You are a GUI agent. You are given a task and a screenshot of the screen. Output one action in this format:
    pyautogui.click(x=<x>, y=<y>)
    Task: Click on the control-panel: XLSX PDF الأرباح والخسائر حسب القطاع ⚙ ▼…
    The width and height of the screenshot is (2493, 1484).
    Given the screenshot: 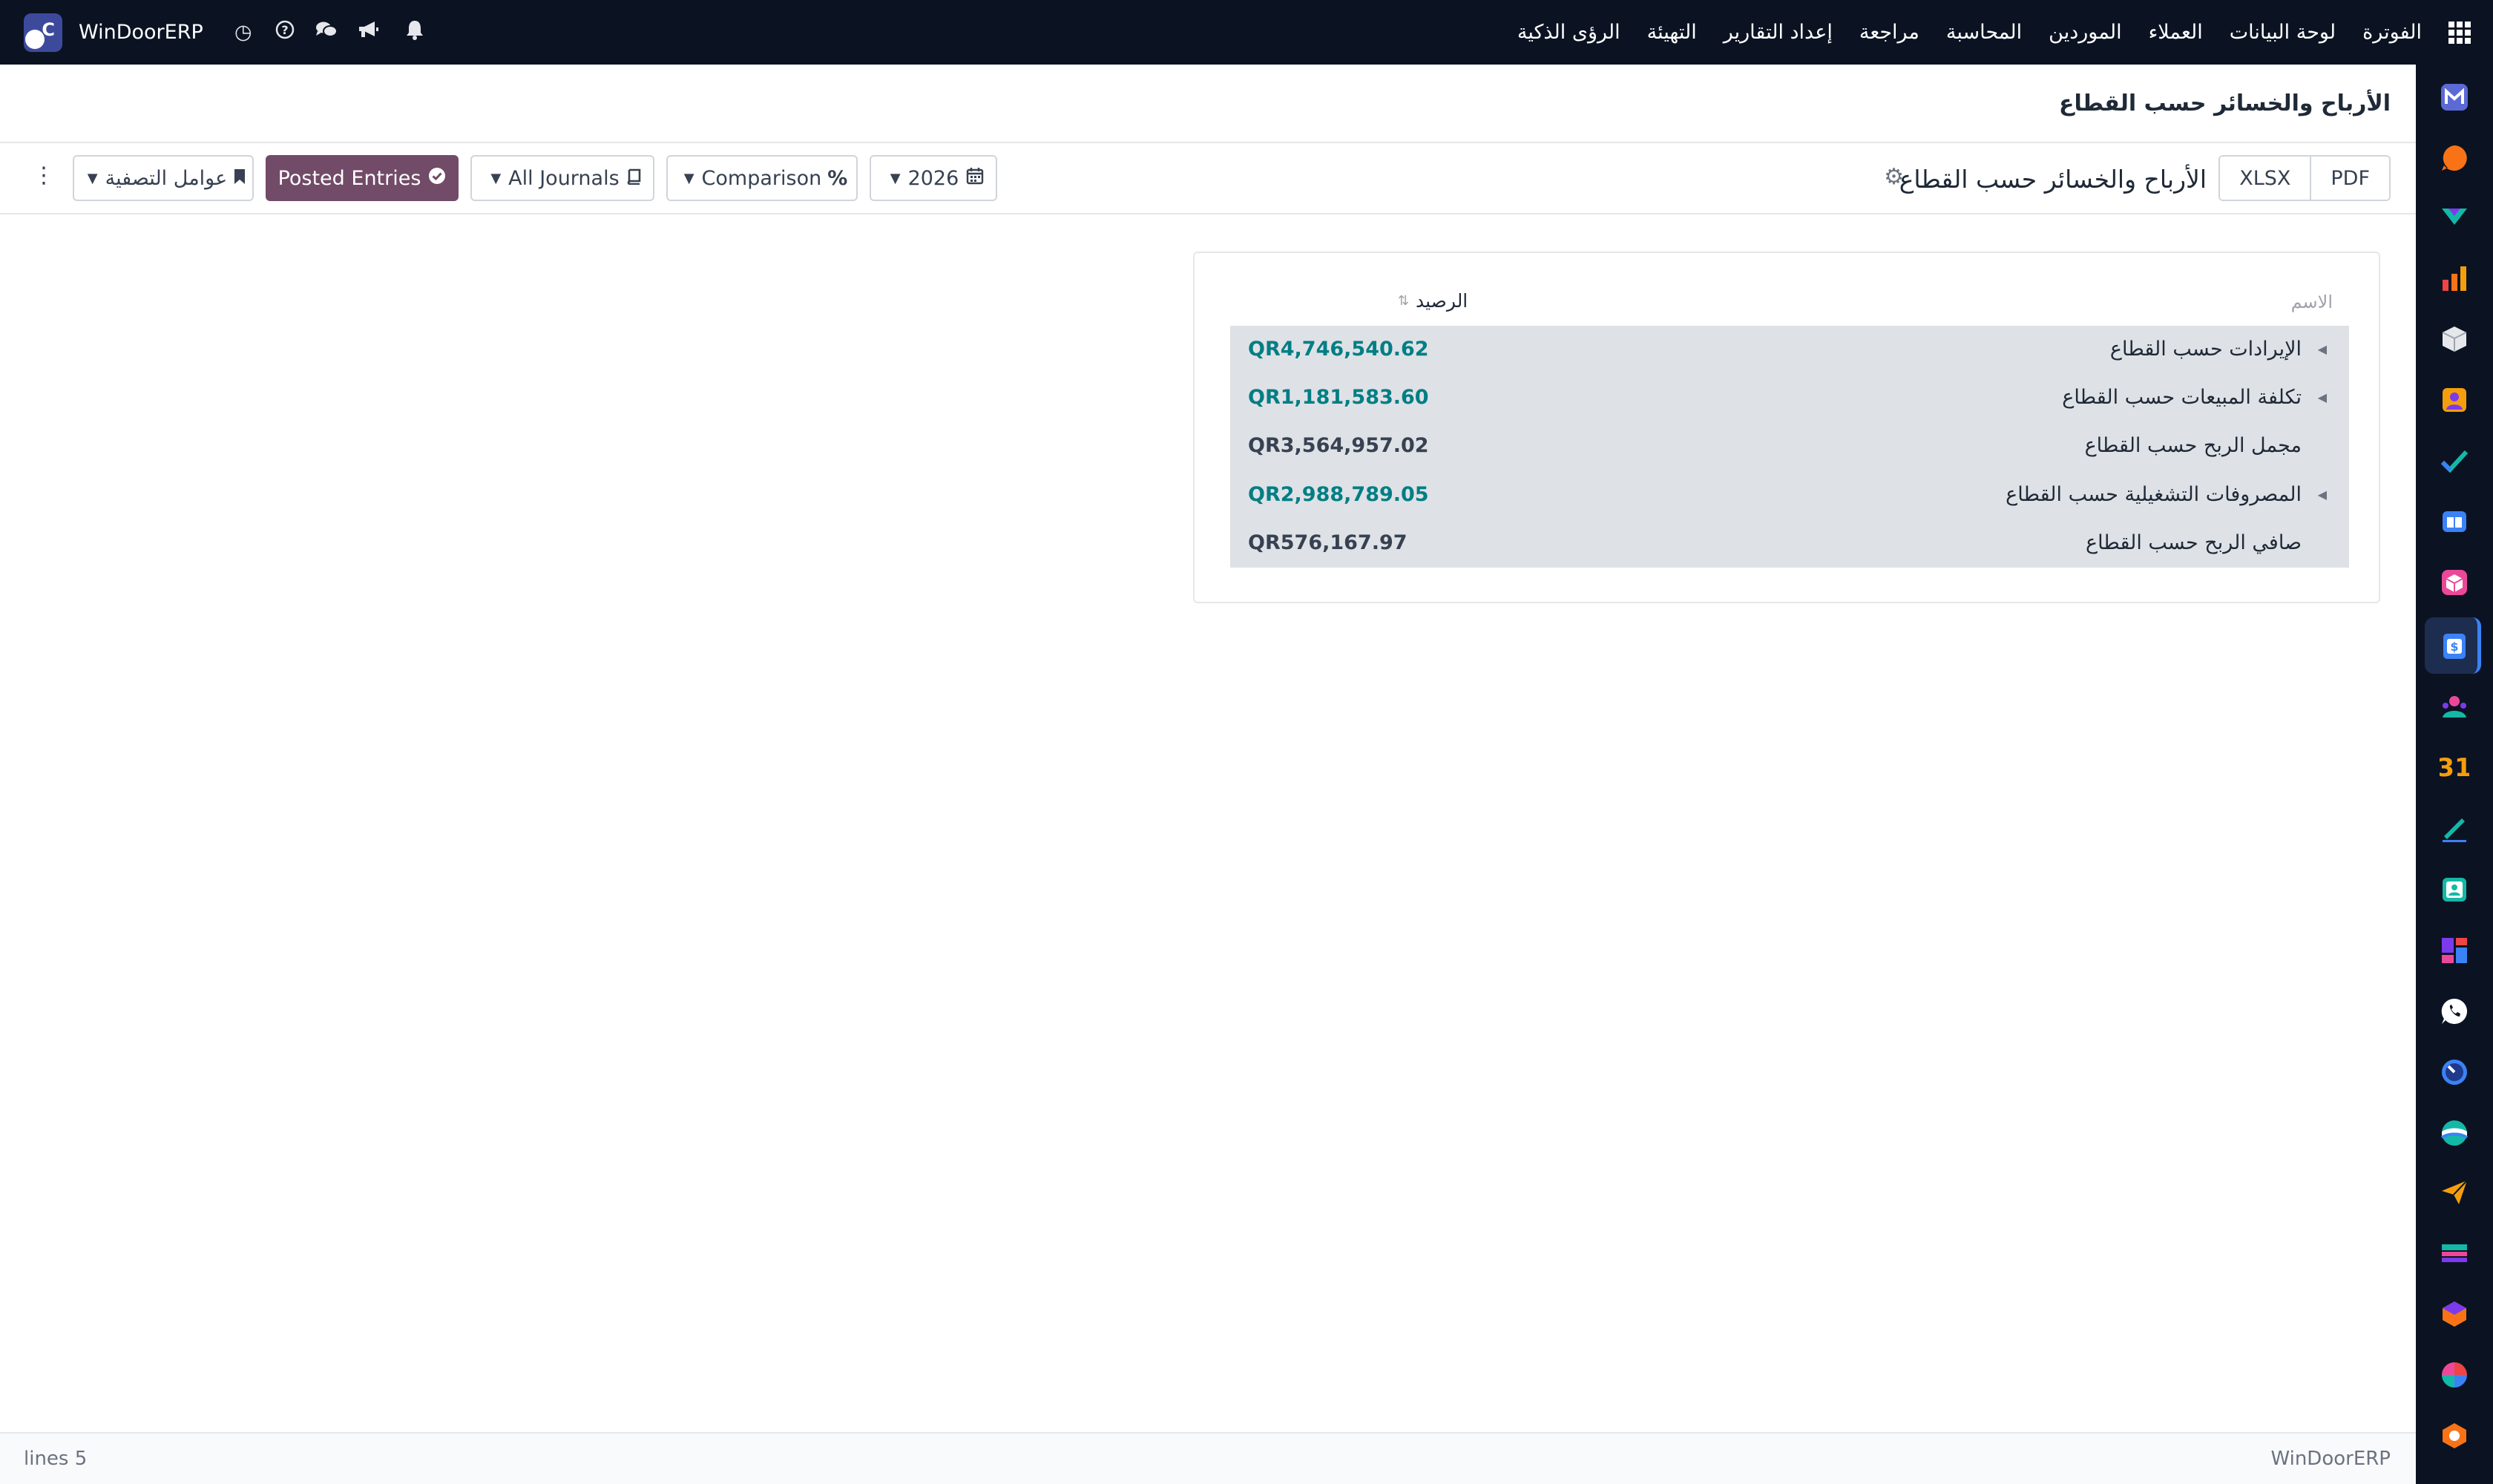 What is the action you would take?
    pyautogui.click(x=1208, y=178)
    